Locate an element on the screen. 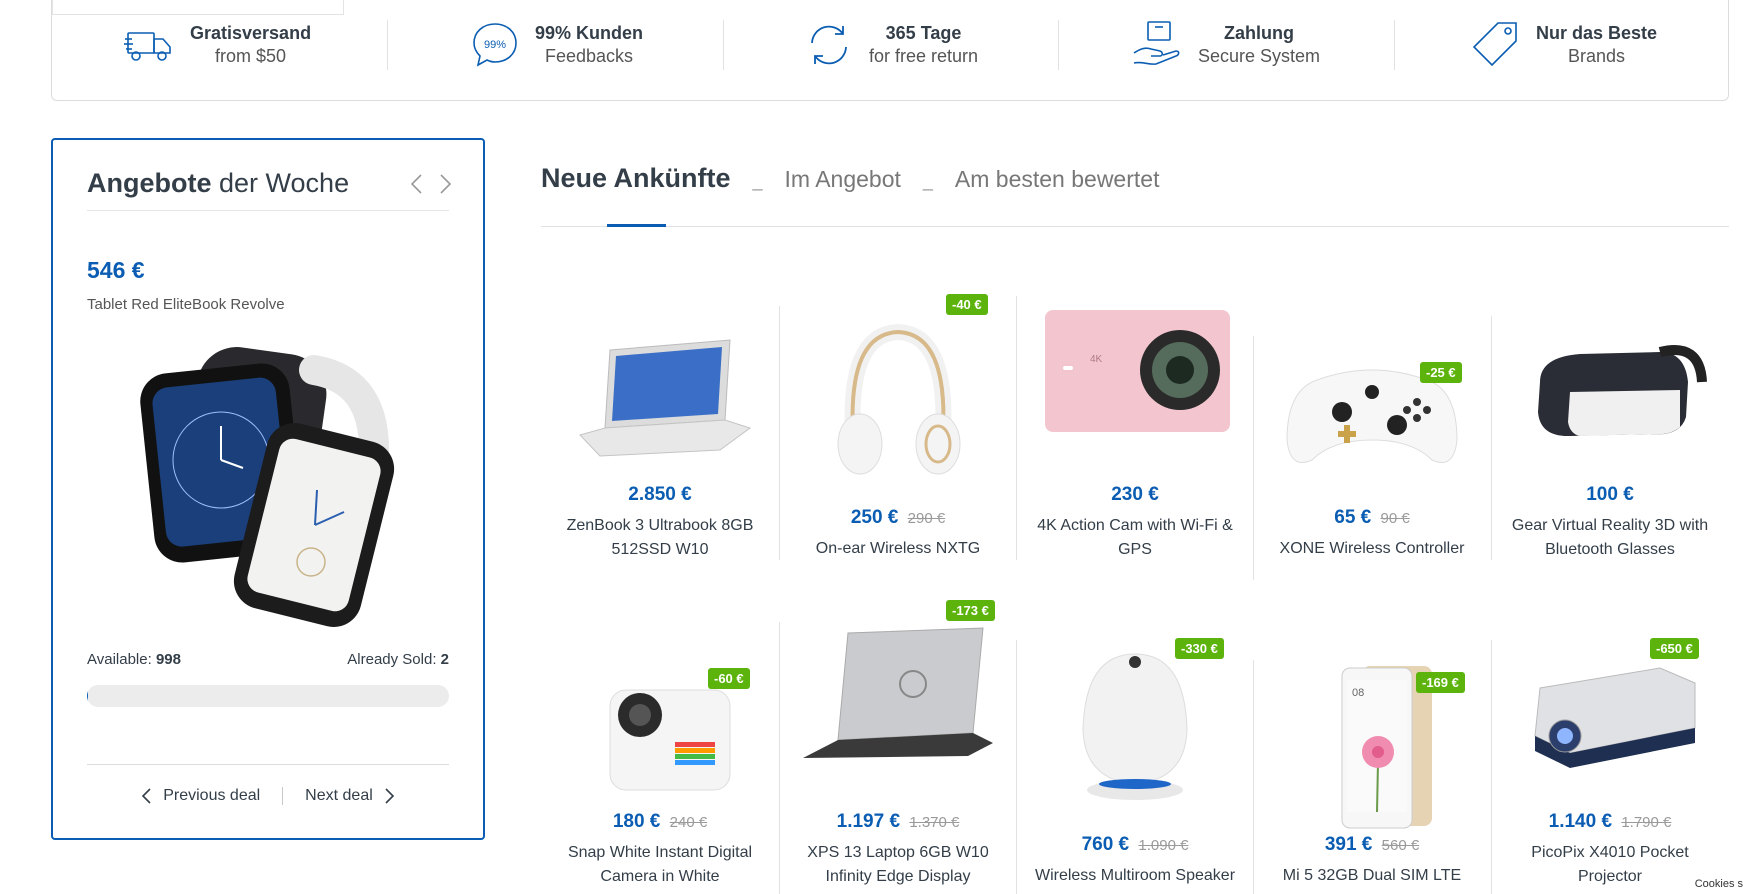 Image resolution: width=1743 pixels, height=894 pixels. old-price: 560 € is located at coordinates (1400, 845).